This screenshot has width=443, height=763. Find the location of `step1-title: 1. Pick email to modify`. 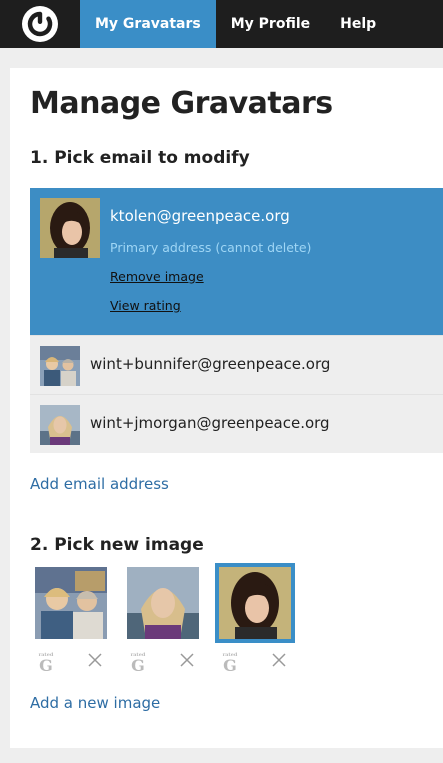

step1-title: 1. Pick email to modify is located at coordinates (140, 158).